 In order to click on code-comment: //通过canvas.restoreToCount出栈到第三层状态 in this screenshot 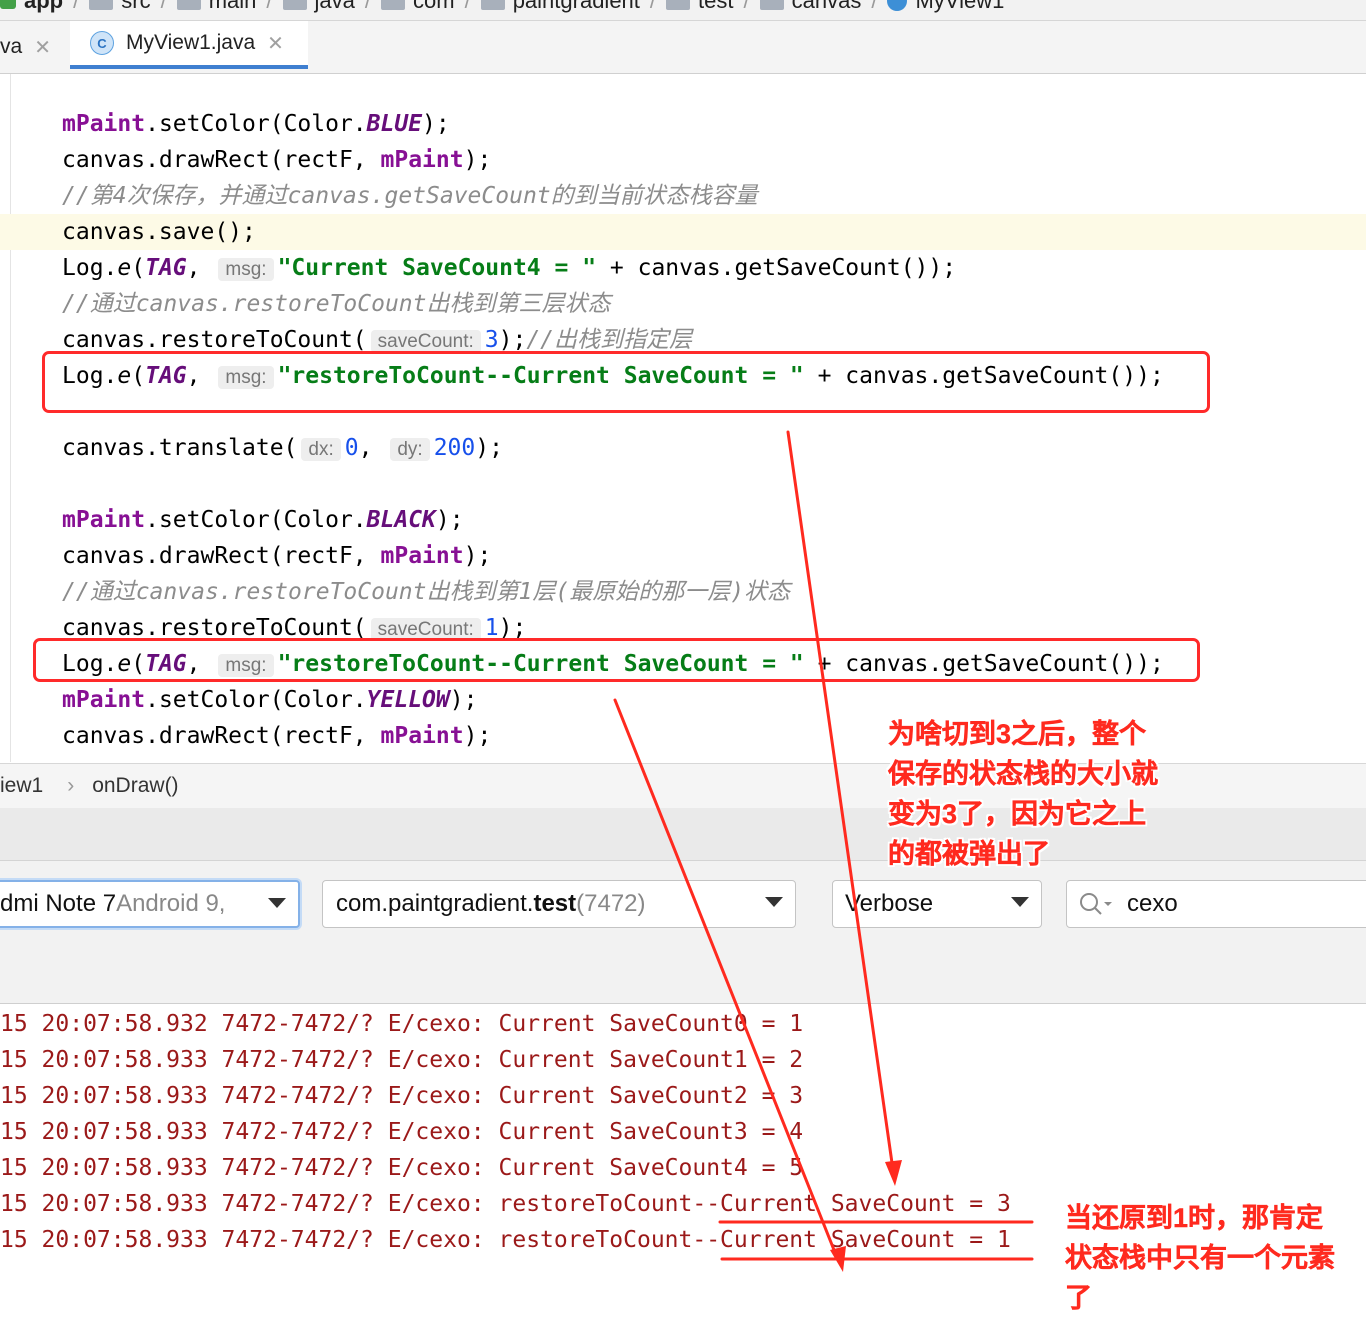, I will do `click(336, 304)`.